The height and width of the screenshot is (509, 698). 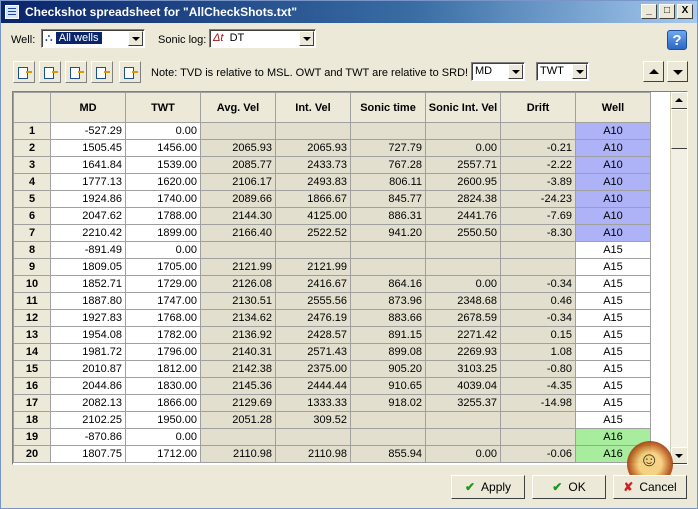 I want to click on table-row: 8 -891.49 0.00 A15, so click(x=332, y=250).